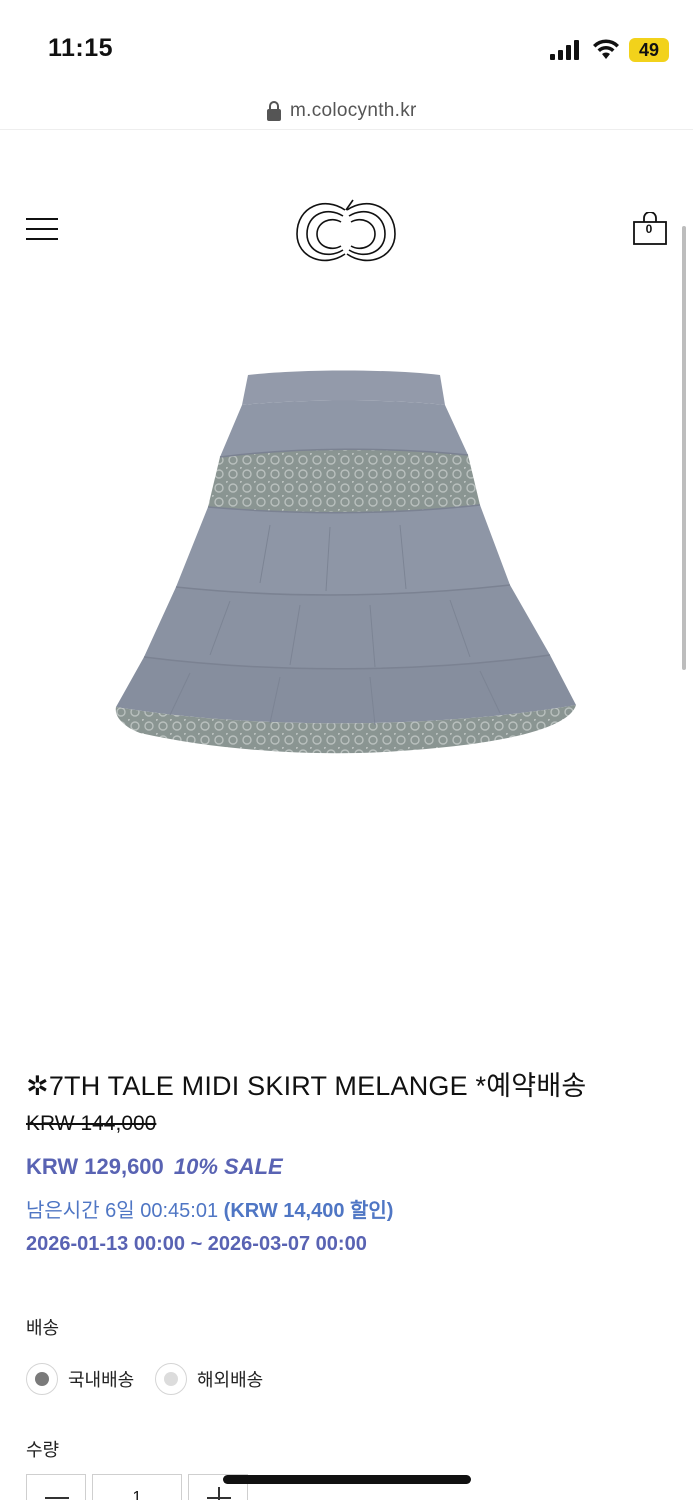 The height and width of the screenshot is (1500, 693). I want to click on hamburger-menu-icon, so click(42, 232).